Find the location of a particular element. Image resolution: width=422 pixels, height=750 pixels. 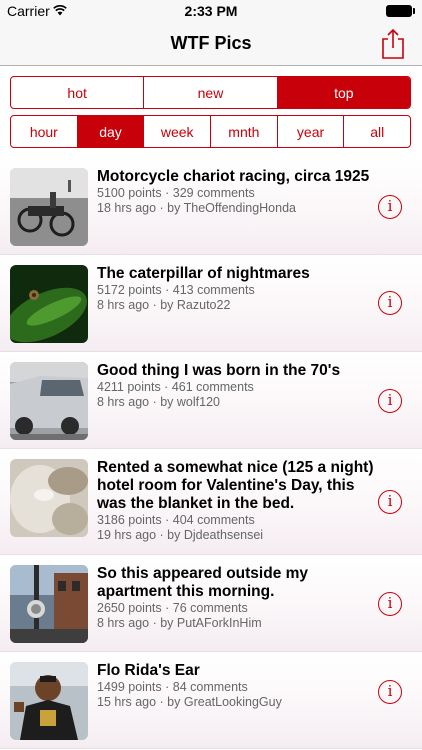

tab-day: day is located at coordinates (111, 131).